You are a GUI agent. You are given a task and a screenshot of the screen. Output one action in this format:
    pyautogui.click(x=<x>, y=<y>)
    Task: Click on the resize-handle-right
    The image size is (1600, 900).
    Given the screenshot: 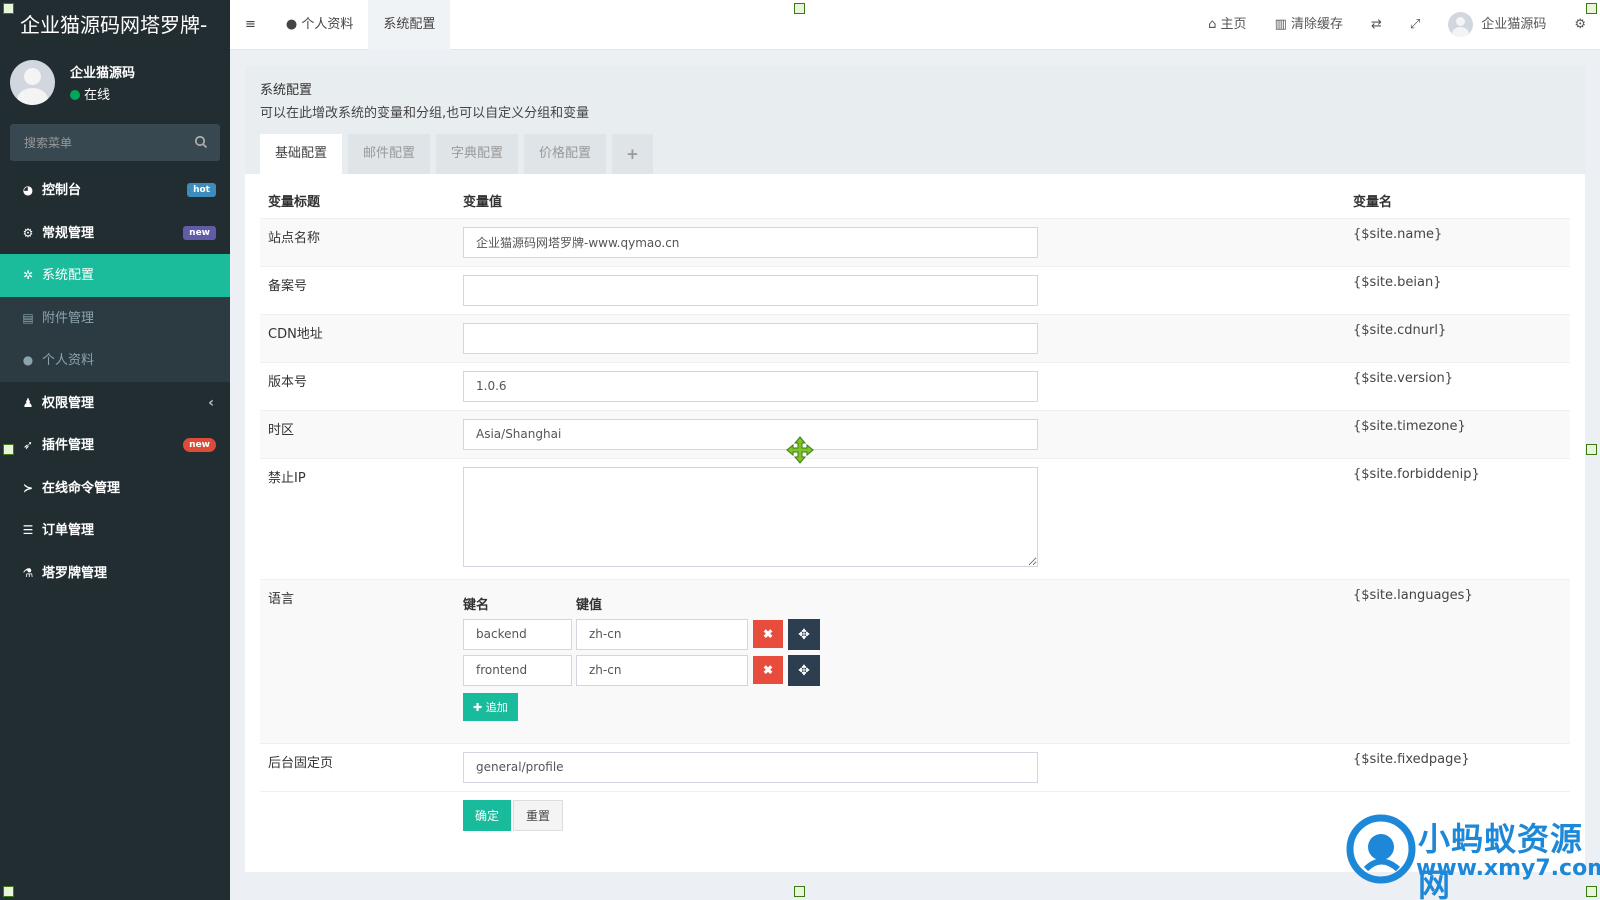 What is the action you would take?
    pyautogui.click(x=1591, y=449)
    